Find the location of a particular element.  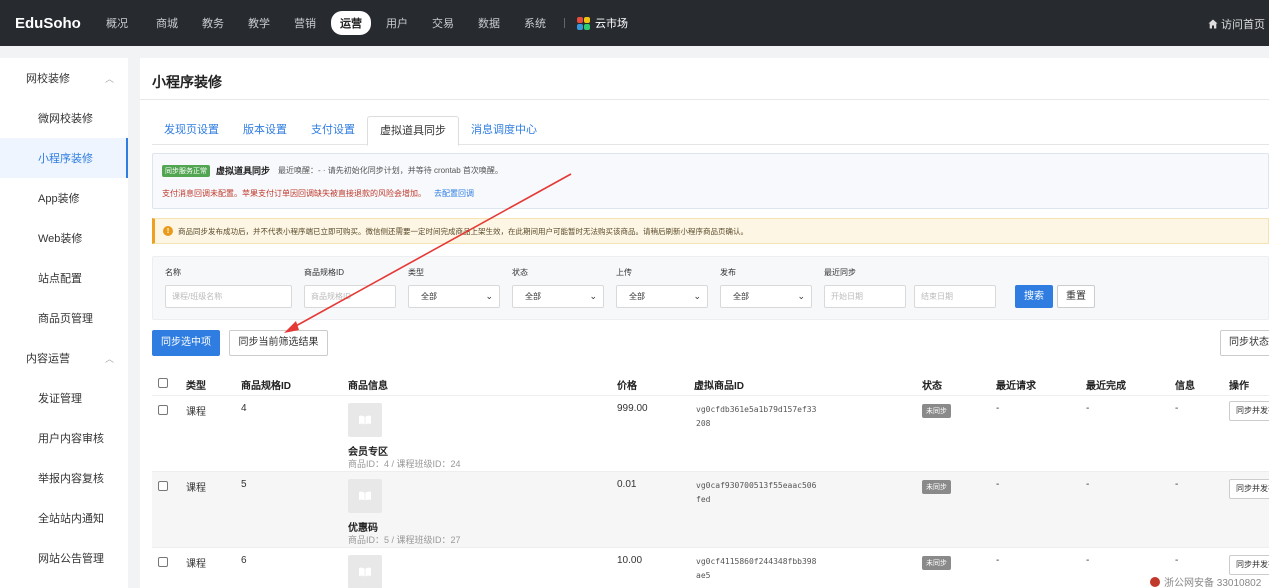

end-date-input: 结束日期 is located at coordinates (955, 296).